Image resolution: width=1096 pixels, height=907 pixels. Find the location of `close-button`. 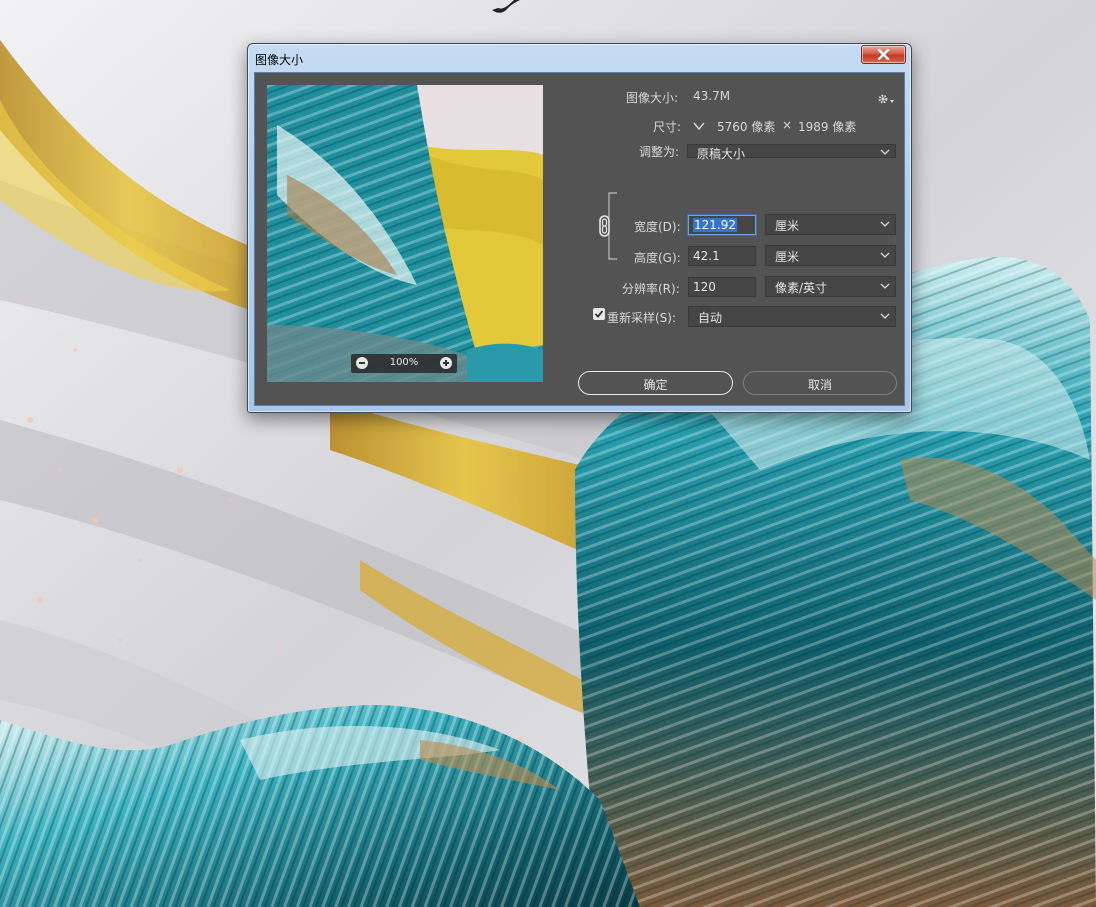

close-button is located at coordinates (883, 54).